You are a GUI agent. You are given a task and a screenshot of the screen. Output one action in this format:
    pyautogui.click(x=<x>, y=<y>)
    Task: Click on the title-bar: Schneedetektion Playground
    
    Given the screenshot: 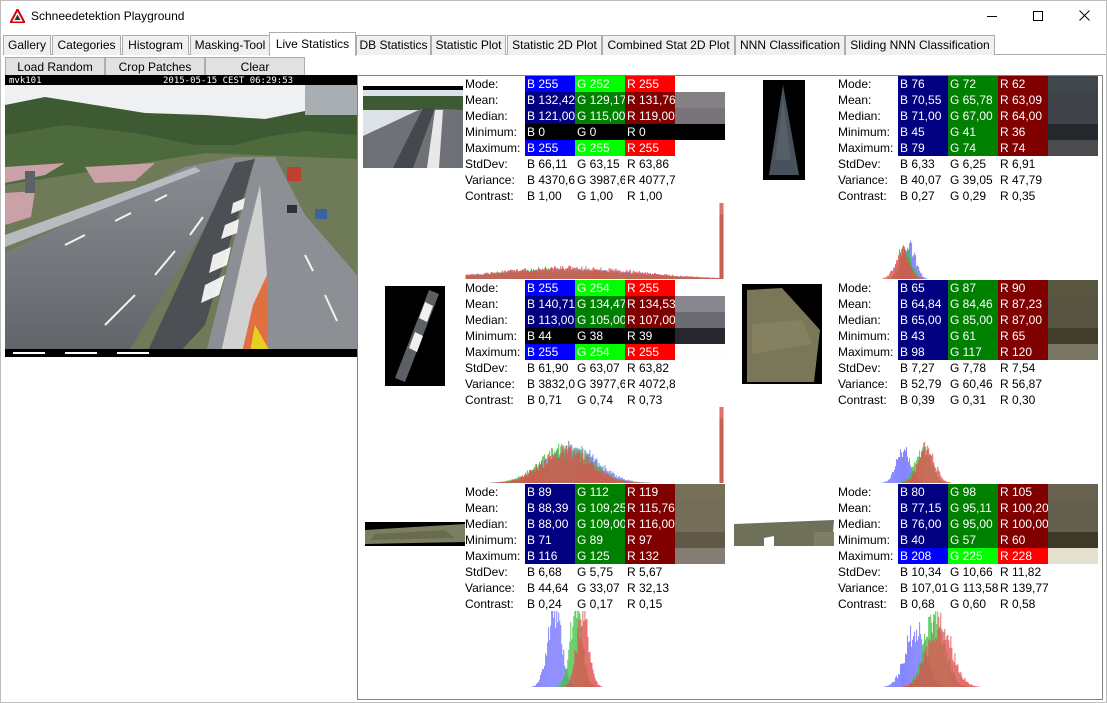 What is the action you would take?
    pyautogui.click(x=553, y=16)
    